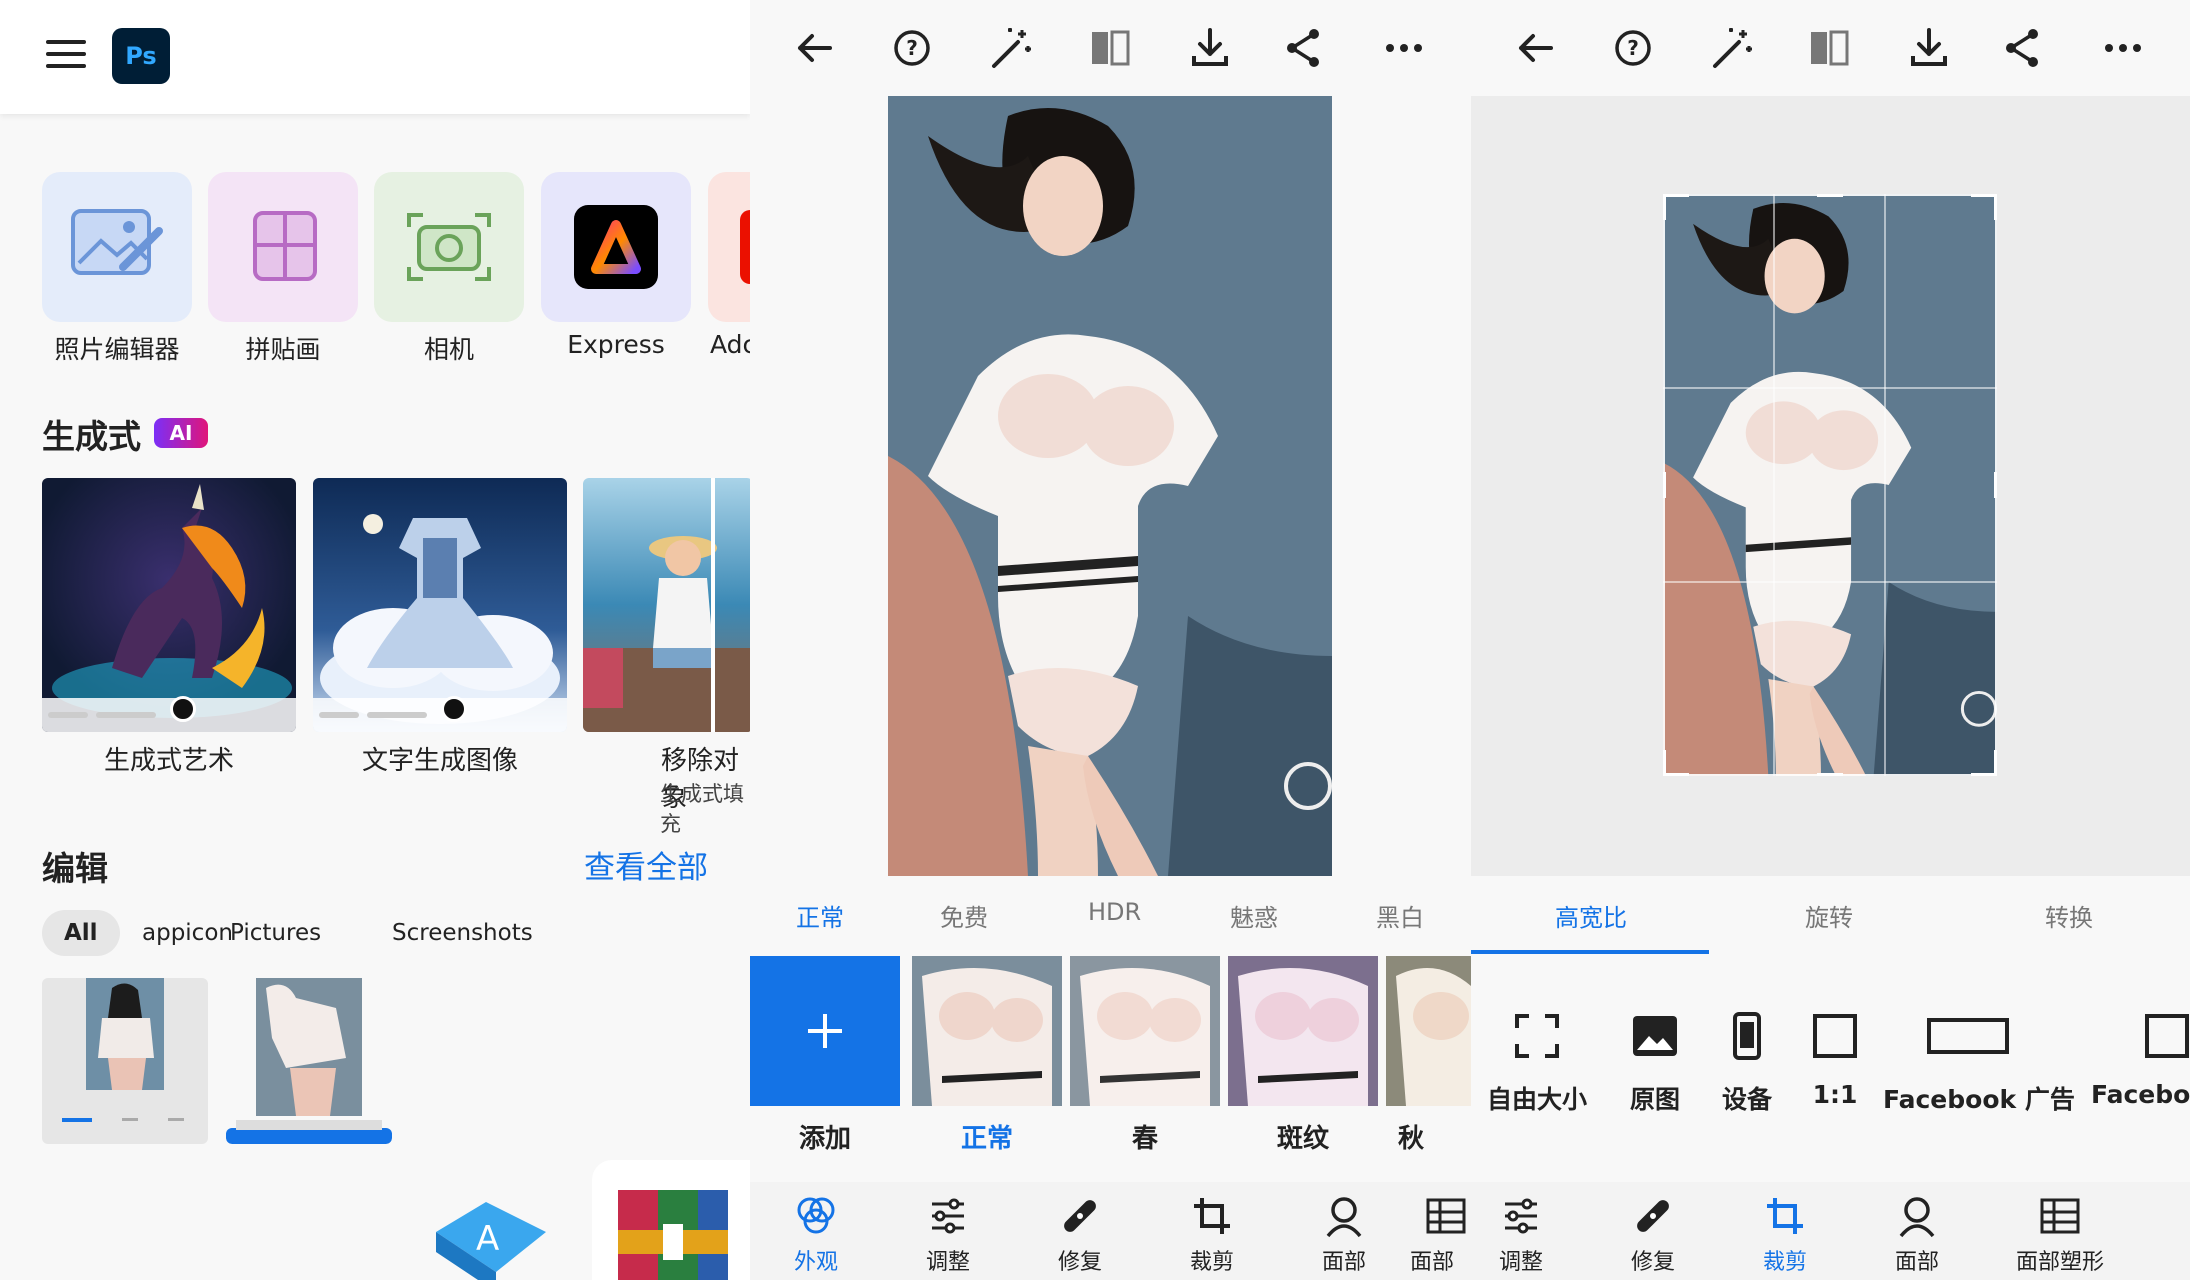 This screenshot has width=2190, height=1280. I want to click on filter-chip-pictures: Pictures, so click(275, 933).